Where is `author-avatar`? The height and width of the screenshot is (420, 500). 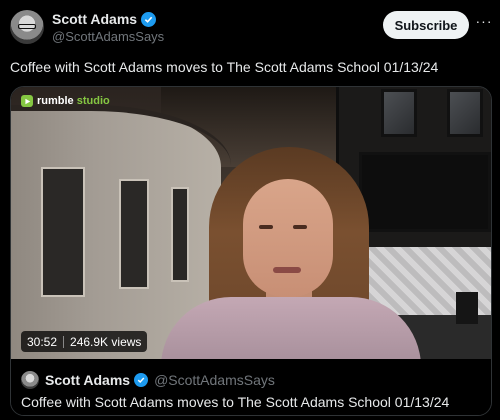 author-avatar is located at coordinates (27, 27).